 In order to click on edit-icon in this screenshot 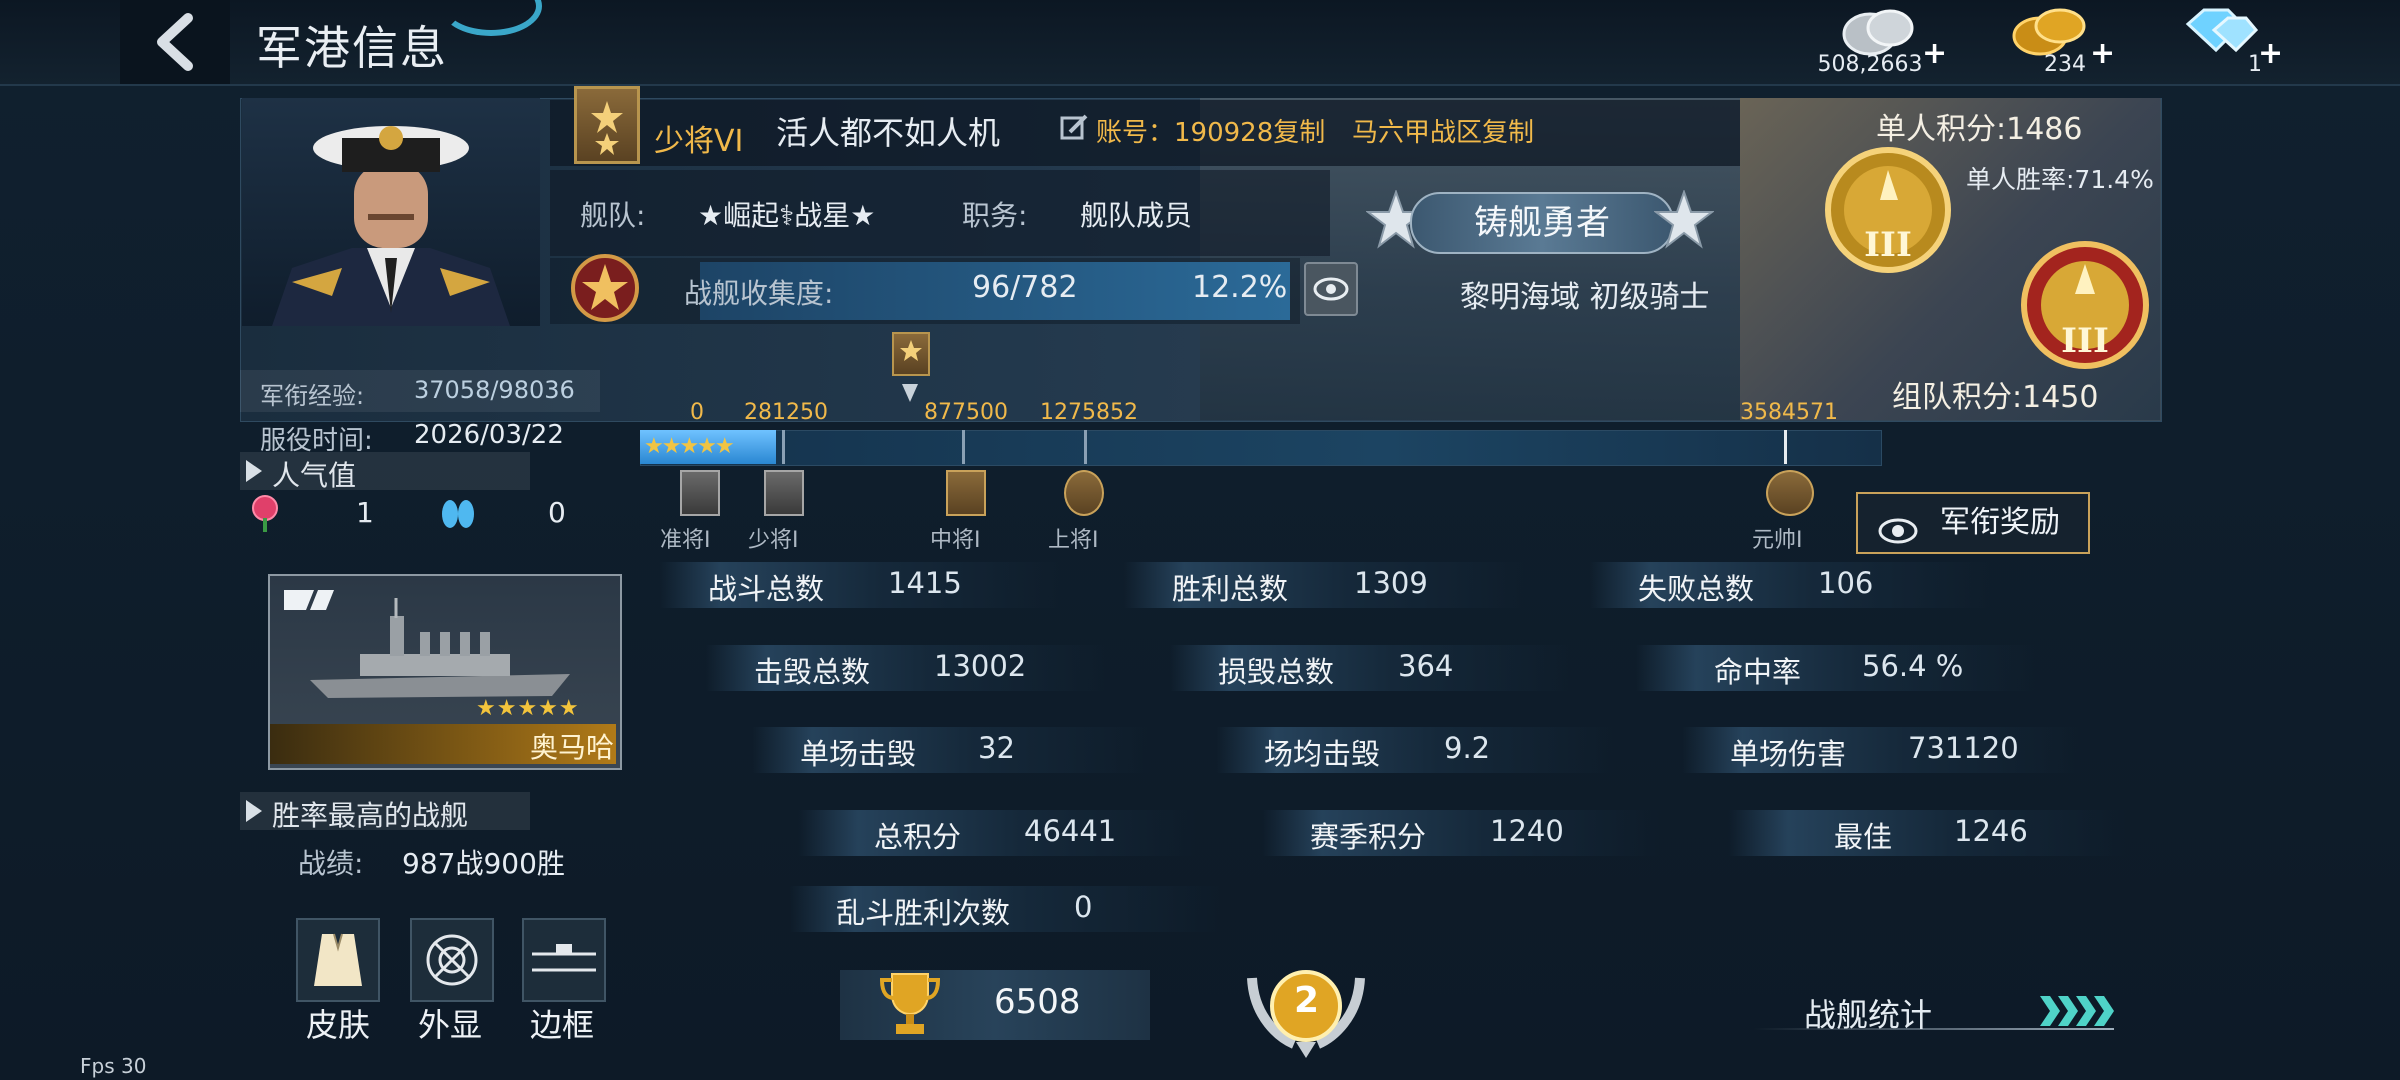, I will do `click(1074, 128)`.